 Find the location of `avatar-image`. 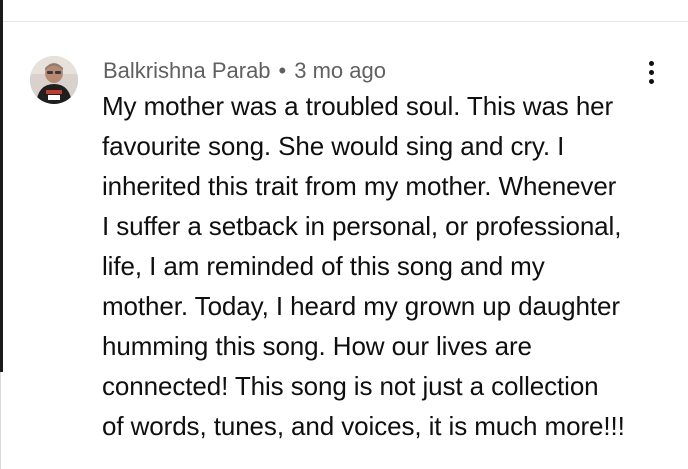

avatar-image is located at coordinates (54, 80).